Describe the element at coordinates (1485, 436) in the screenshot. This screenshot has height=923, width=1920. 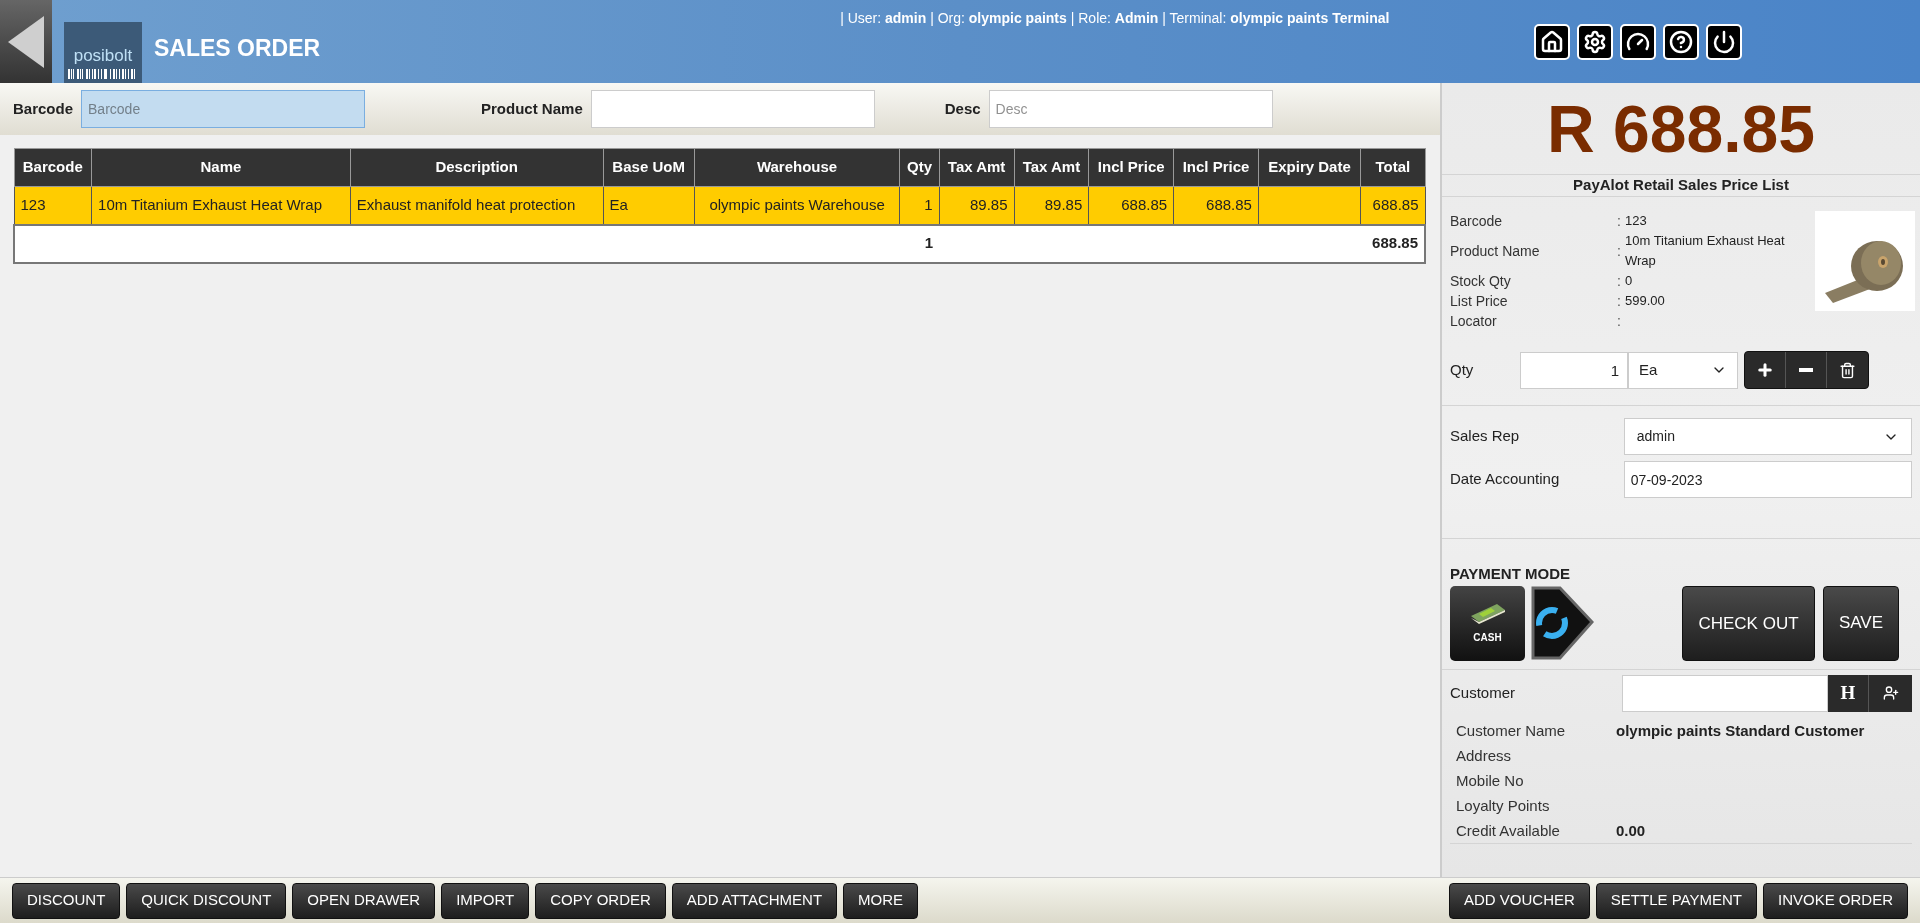
I see `field-label: Sales Rep` at that location.